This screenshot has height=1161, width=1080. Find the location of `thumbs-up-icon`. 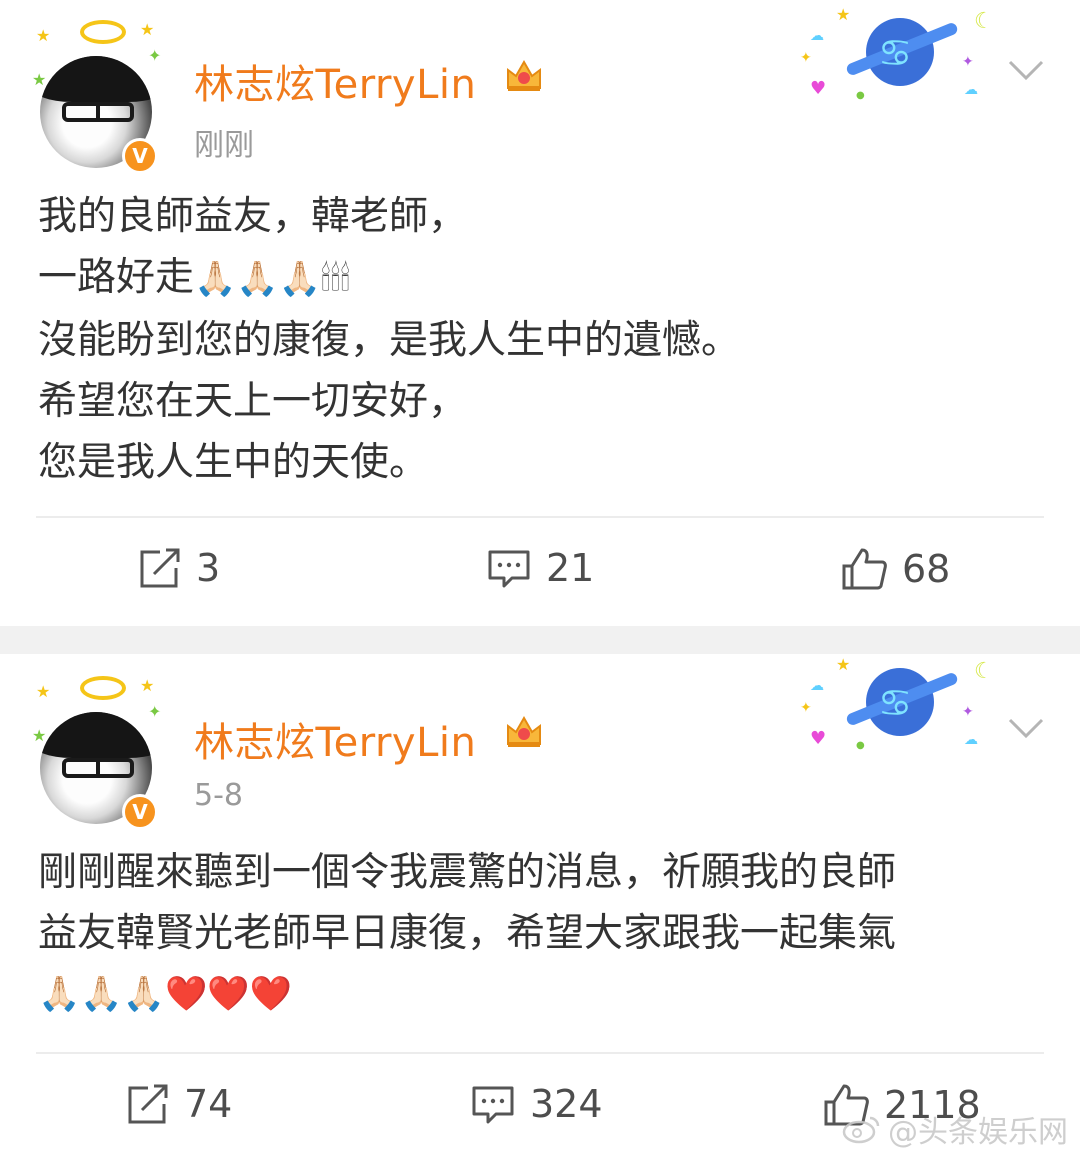

thumbs-up-icon is located at coordinates (864, 569).